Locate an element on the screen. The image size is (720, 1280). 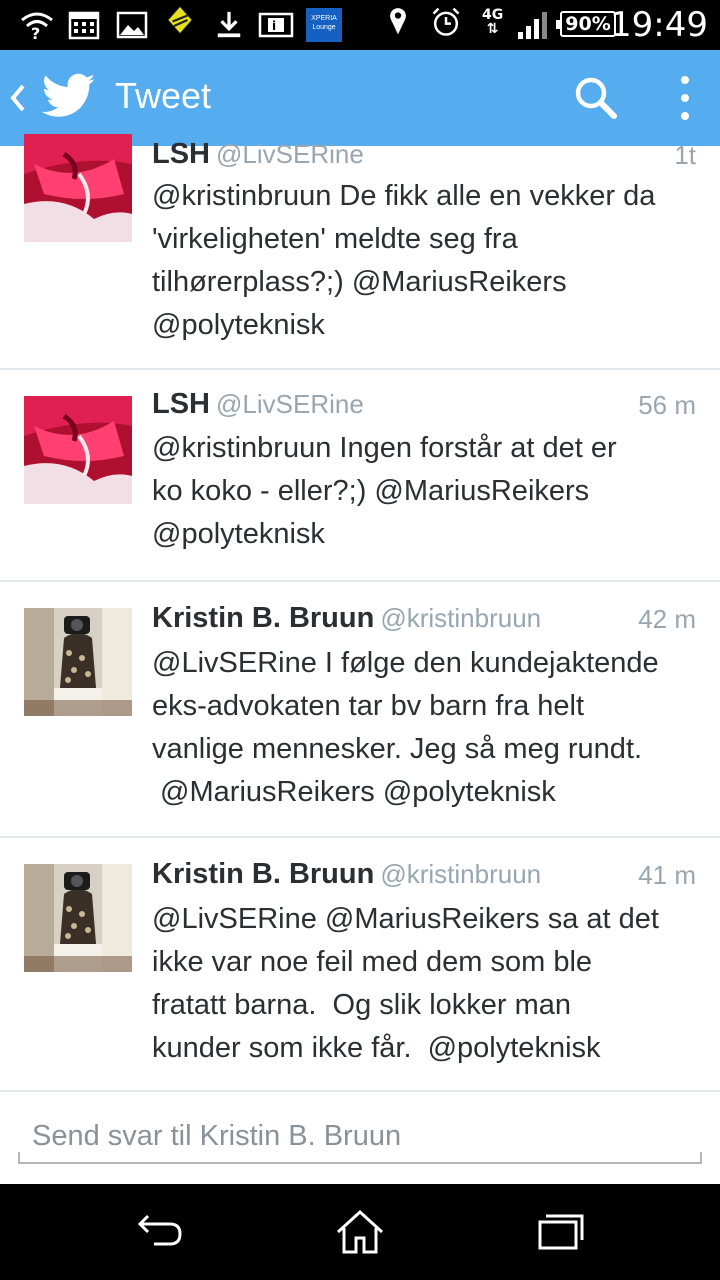
recent-apps-icon is located at coordinates (561, 1231).